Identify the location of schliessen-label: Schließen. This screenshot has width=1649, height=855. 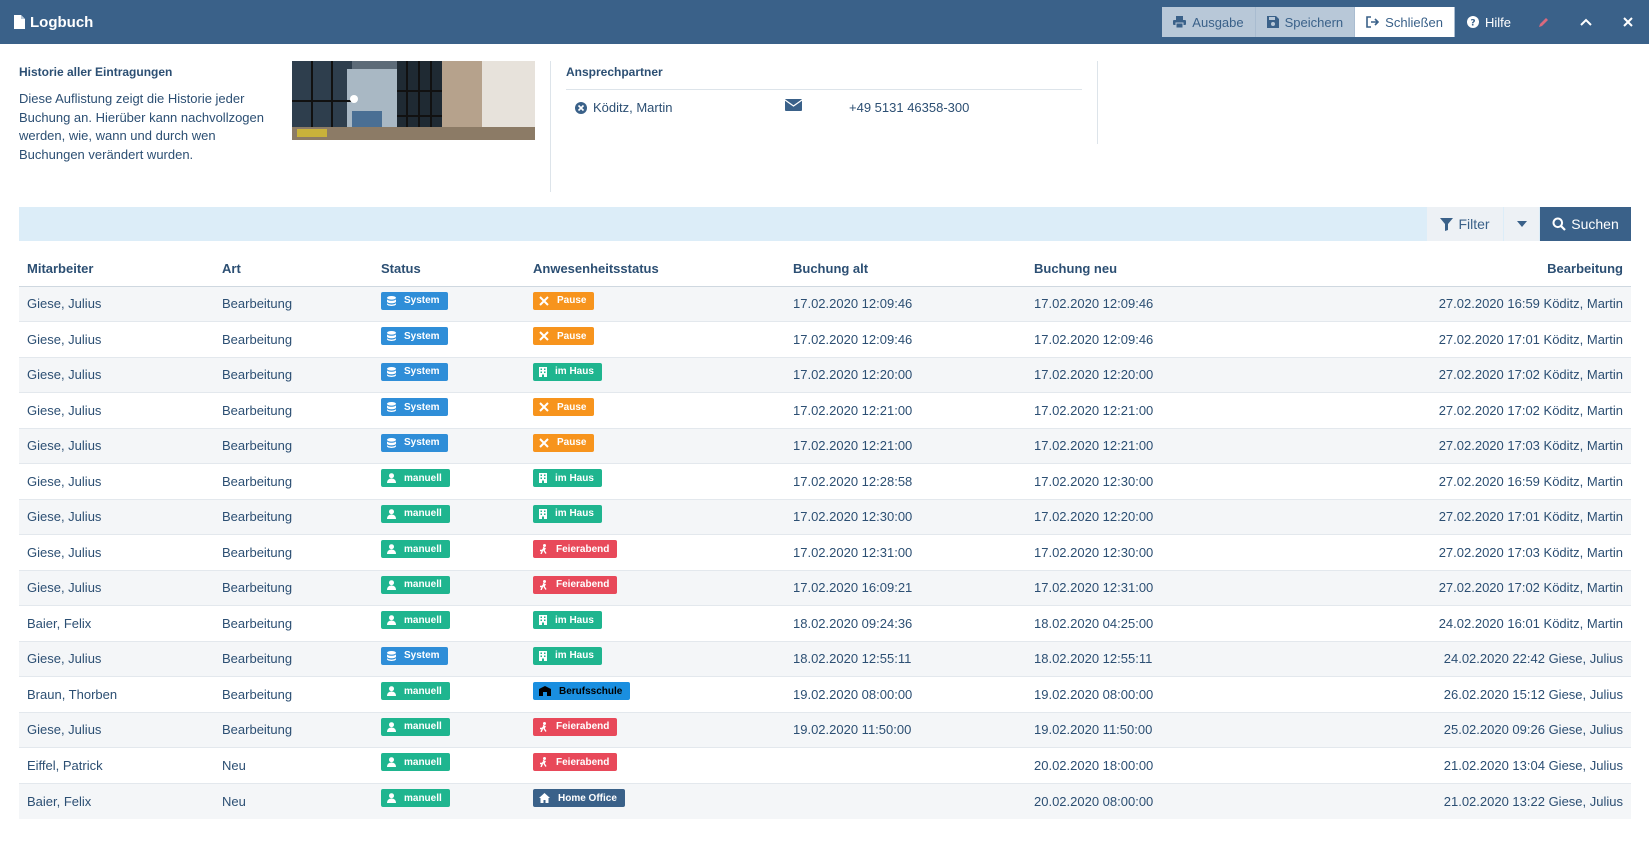
(1414, 22).